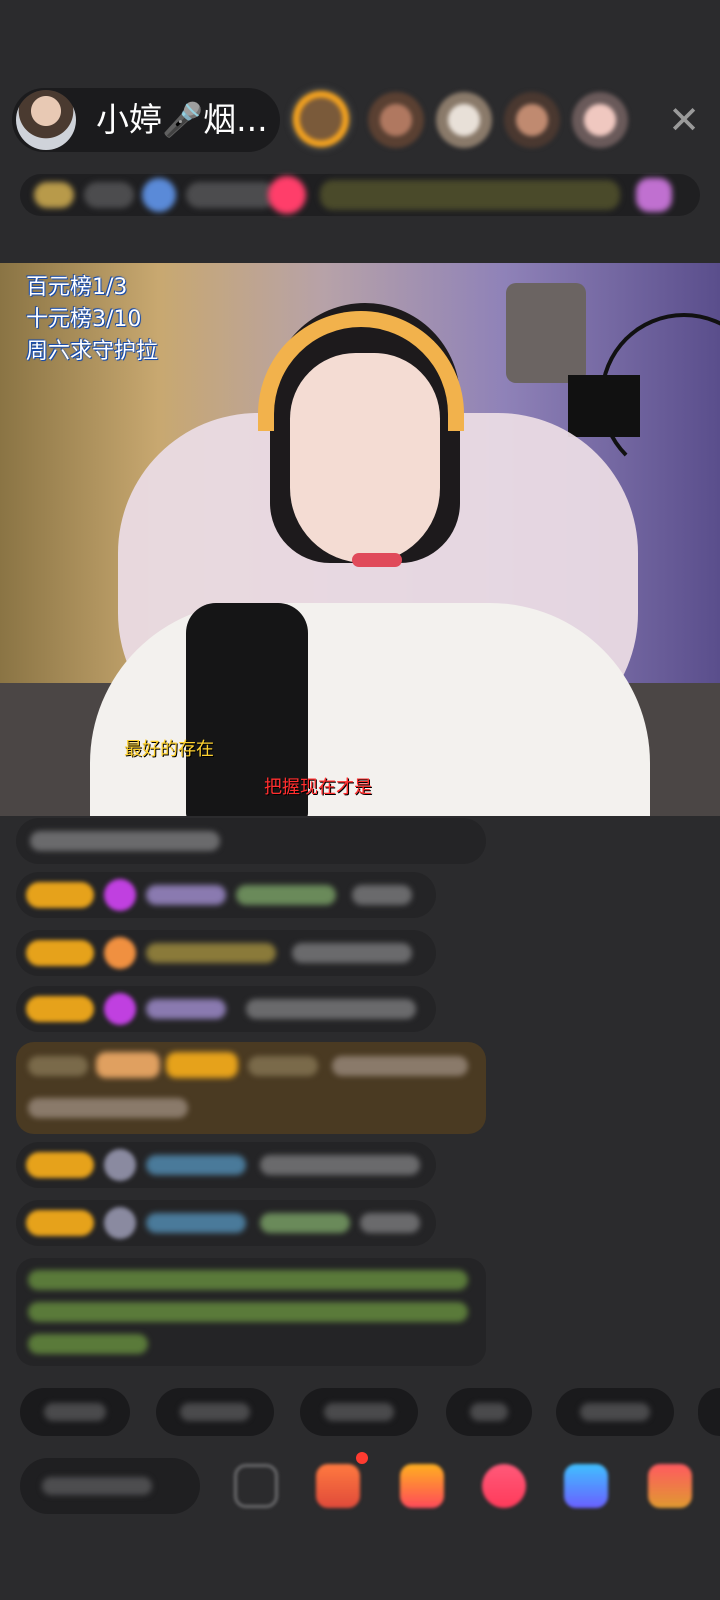  Describe the element at coordinates (256, 1486) in the screenshot. I see `emoji-icon` at that location.